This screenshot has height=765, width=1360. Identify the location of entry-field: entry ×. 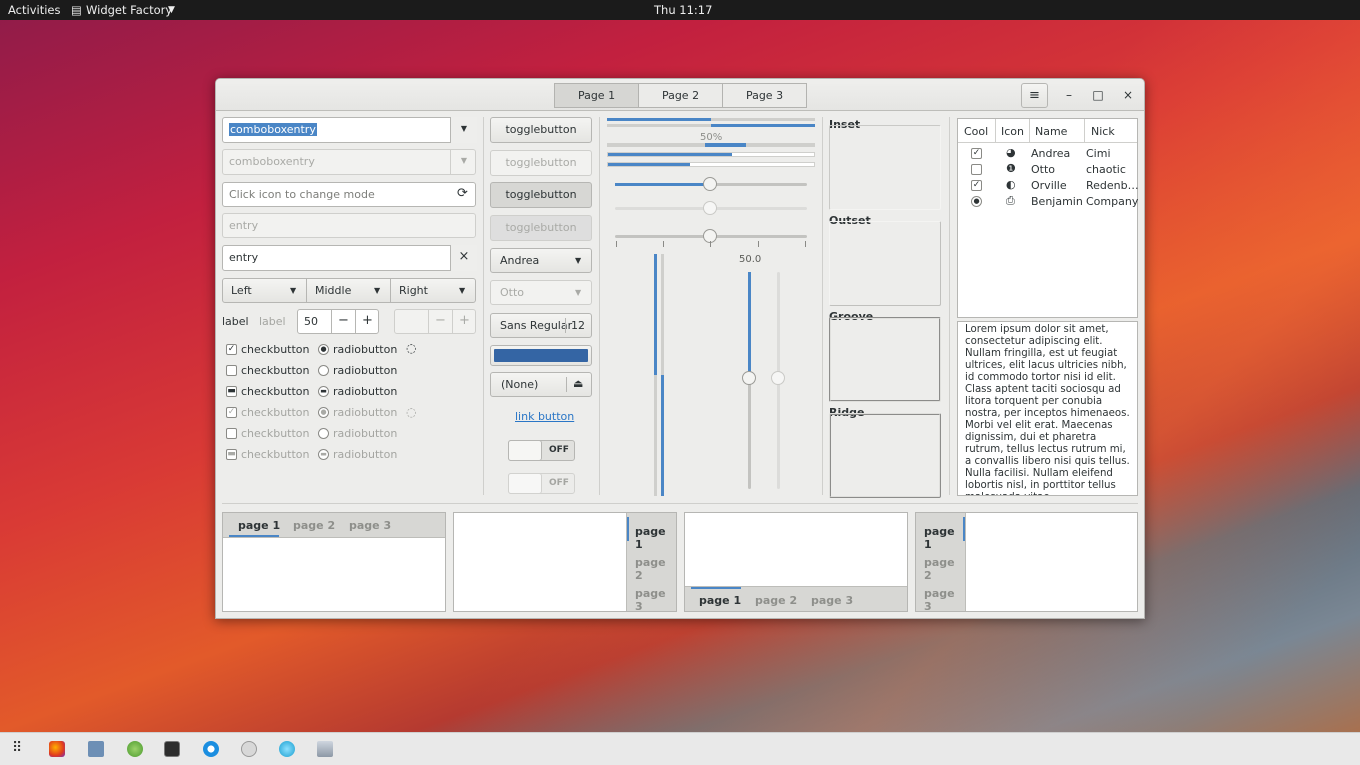
(349, 258).